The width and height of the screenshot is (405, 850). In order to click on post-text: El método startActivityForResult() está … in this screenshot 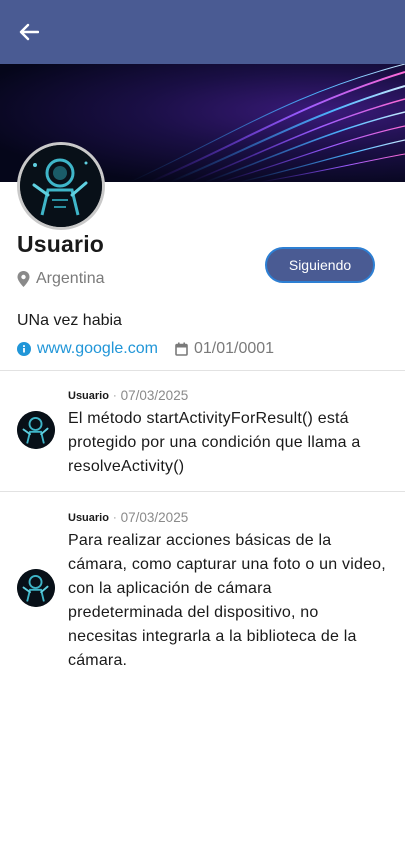, I will do `click(214, 442)`.